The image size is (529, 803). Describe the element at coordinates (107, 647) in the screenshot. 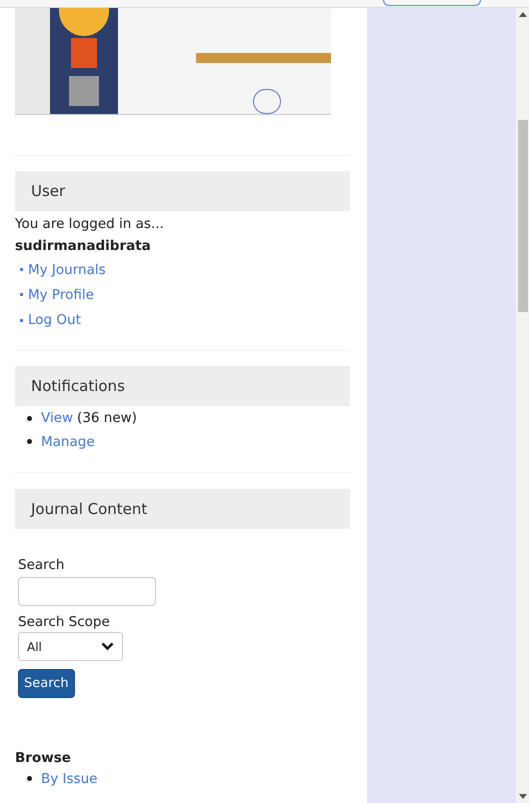

I see `chevron-down-icon` at that location.